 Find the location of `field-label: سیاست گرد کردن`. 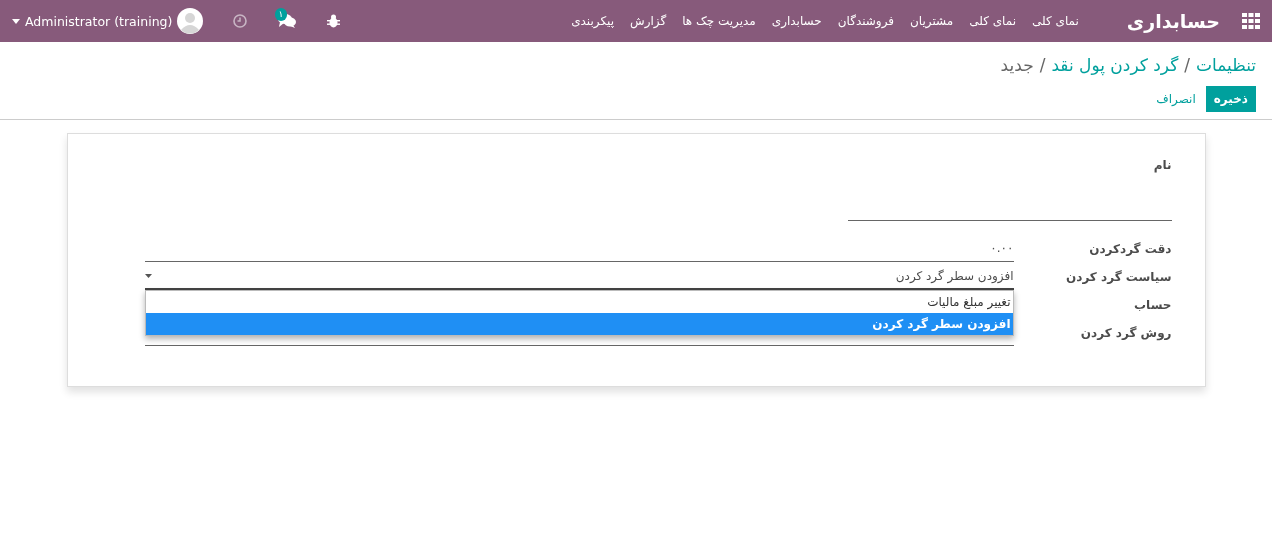

field-label: سیاست گرد کردن is located at coordinates (1118, 277).